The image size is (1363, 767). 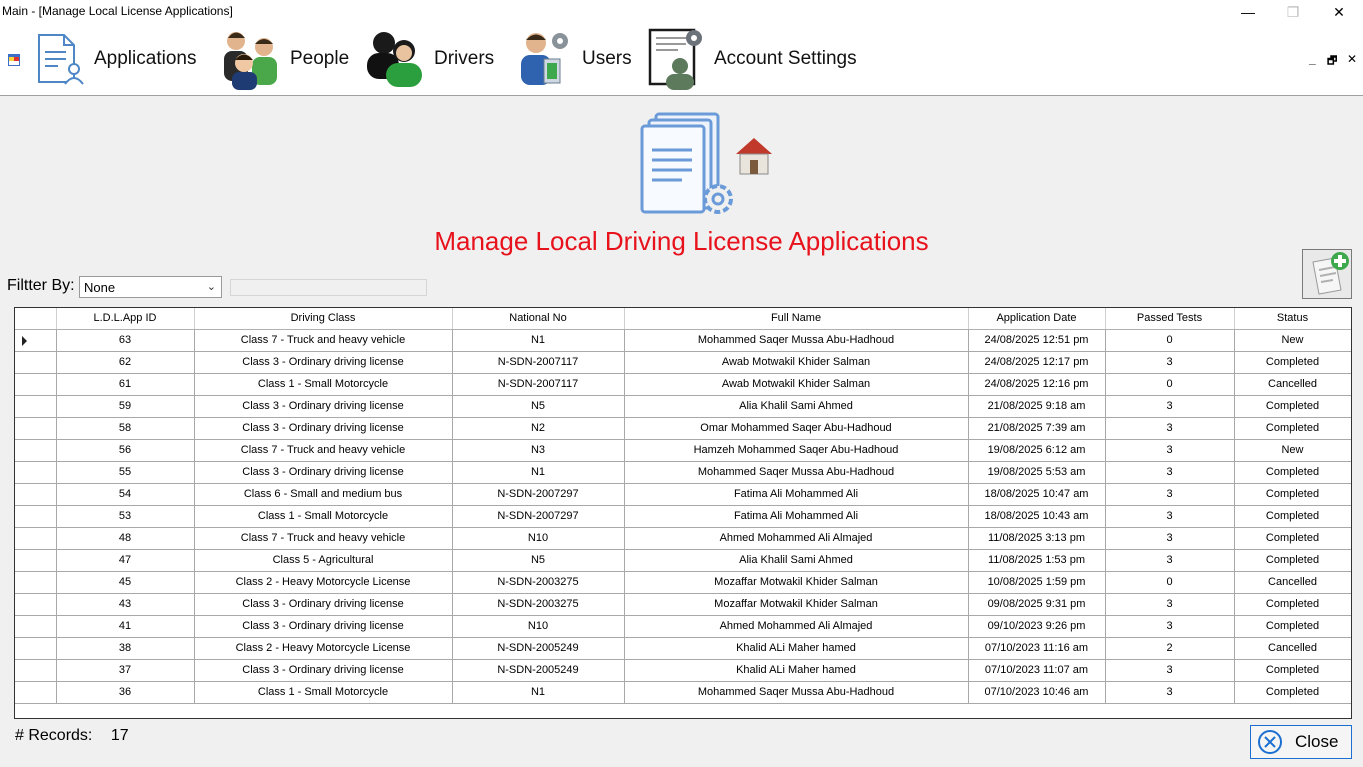 I want to click on table-cell: Omar Mohammed Saqer Abu-Hadhoud, so click(x=796, y=428).